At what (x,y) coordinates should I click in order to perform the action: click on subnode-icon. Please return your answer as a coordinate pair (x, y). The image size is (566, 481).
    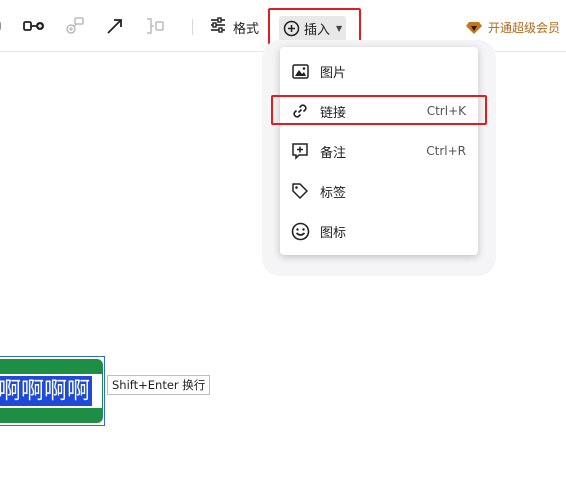
    Looking at the image, I should click on (75, 26).